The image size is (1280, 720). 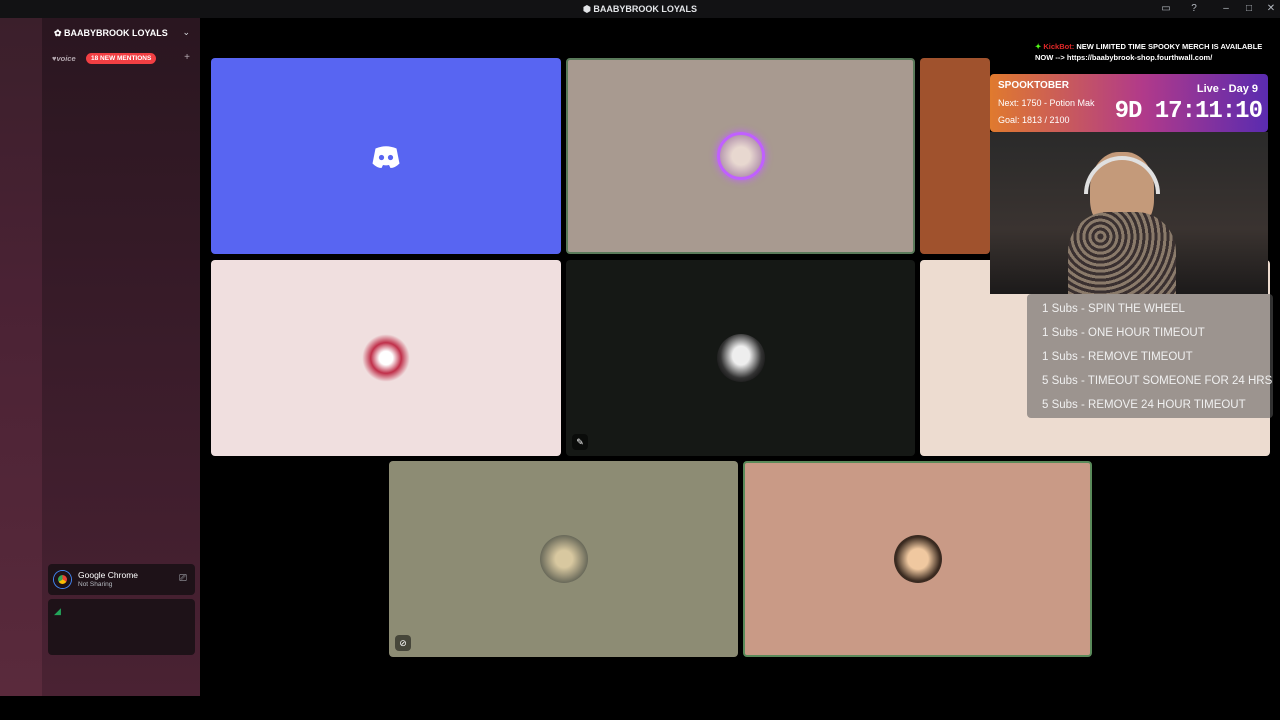 What do you see at coordinates (1033, 85) in the screenshot?
I see `spooktober-title: SPOOKTOBER` at bounding box center [1033, 85].